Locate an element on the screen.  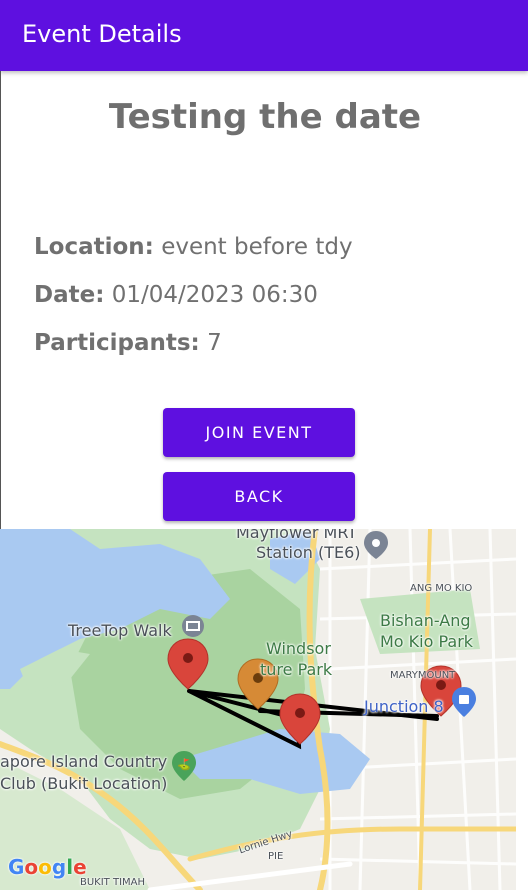
app-bar-title: Event Details is located at coordinates (102, 34).